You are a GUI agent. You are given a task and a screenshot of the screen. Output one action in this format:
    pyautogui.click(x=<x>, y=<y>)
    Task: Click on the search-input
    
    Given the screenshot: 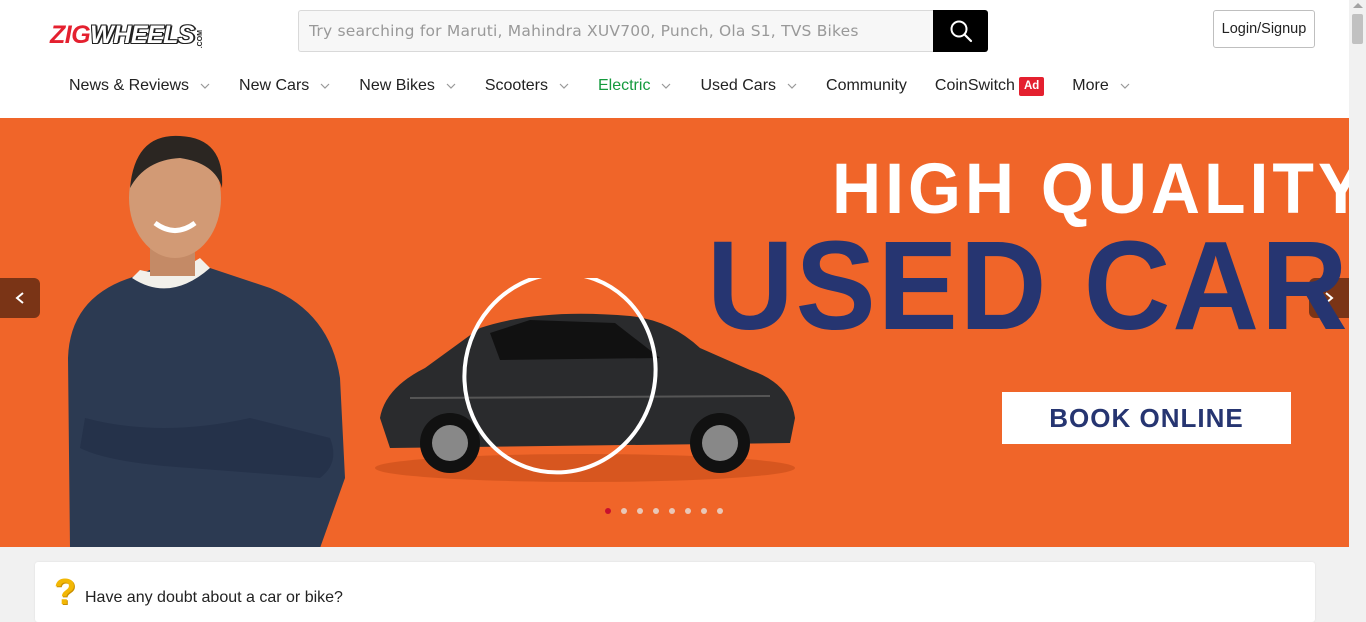 What is the action you would take?
    pyautogui.click(x=615, y=31)
    